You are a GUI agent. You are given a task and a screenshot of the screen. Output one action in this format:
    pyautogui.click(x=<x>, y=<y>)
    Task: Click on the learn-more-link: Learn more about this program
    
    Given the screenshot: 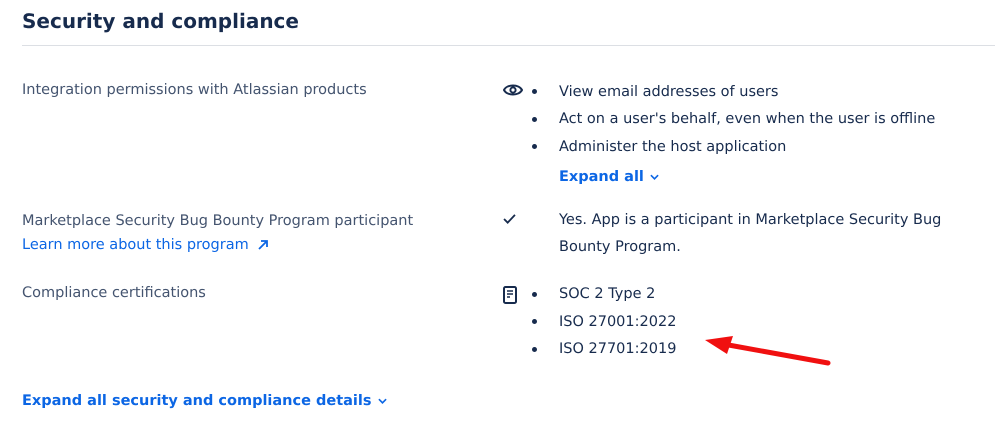 What is the action you would take?
    pyautogui.click(x=145, y=244)
    